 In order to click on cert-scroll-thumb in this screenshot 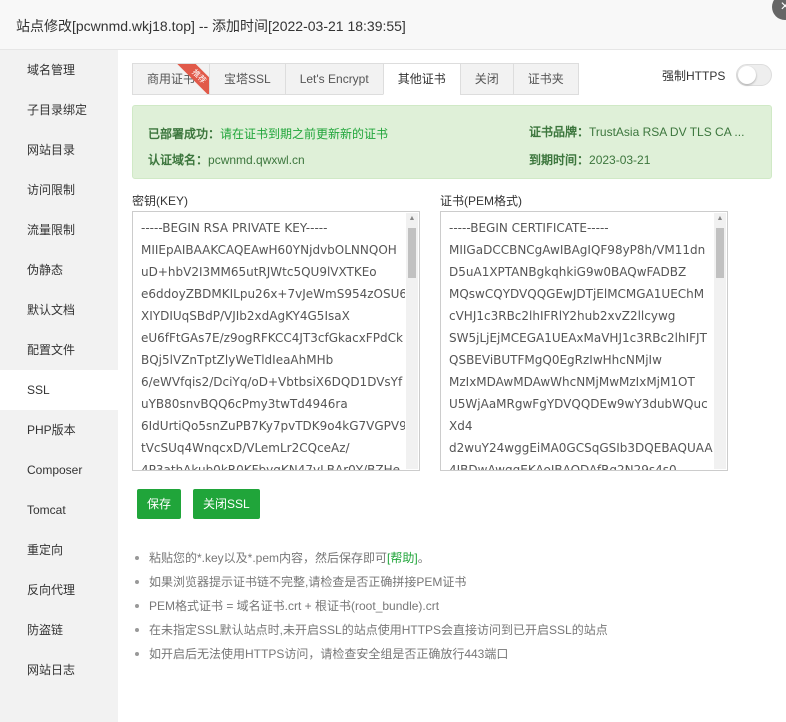, I will do `click(720, 253)`.